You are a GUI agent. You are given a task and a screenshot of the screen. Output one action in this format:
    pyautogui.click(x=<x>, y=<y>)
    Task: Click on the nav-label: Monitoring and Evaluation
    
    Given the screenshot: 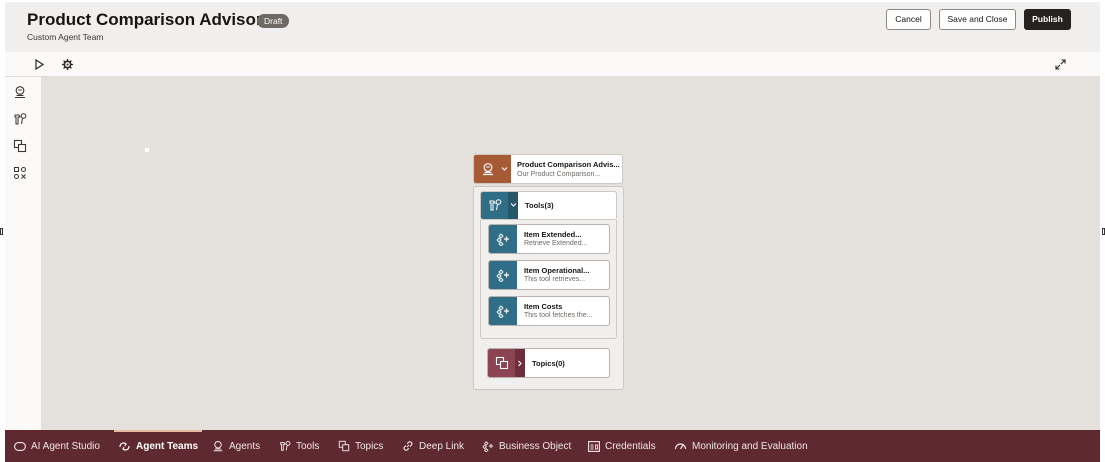 What is the action you would take?
    pyautogui.click(x=750, y=446)
    